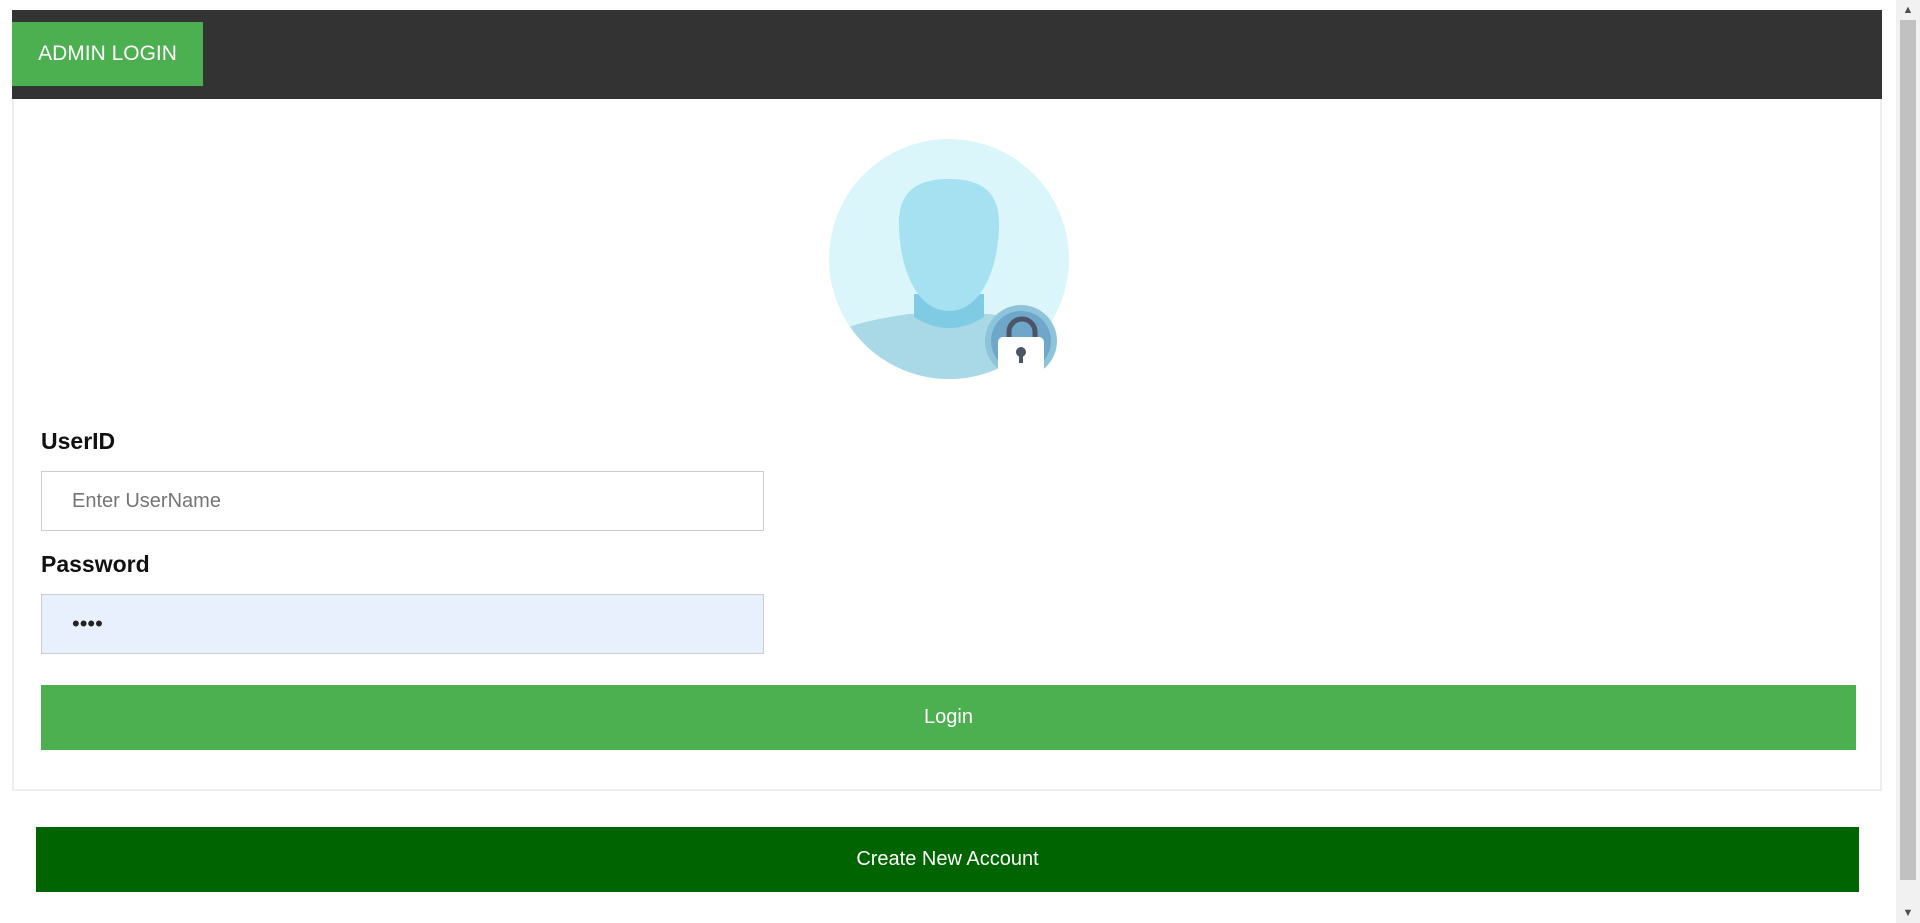 The image size is (1920, 923). I want to click on userid-input, so click(402, 501).